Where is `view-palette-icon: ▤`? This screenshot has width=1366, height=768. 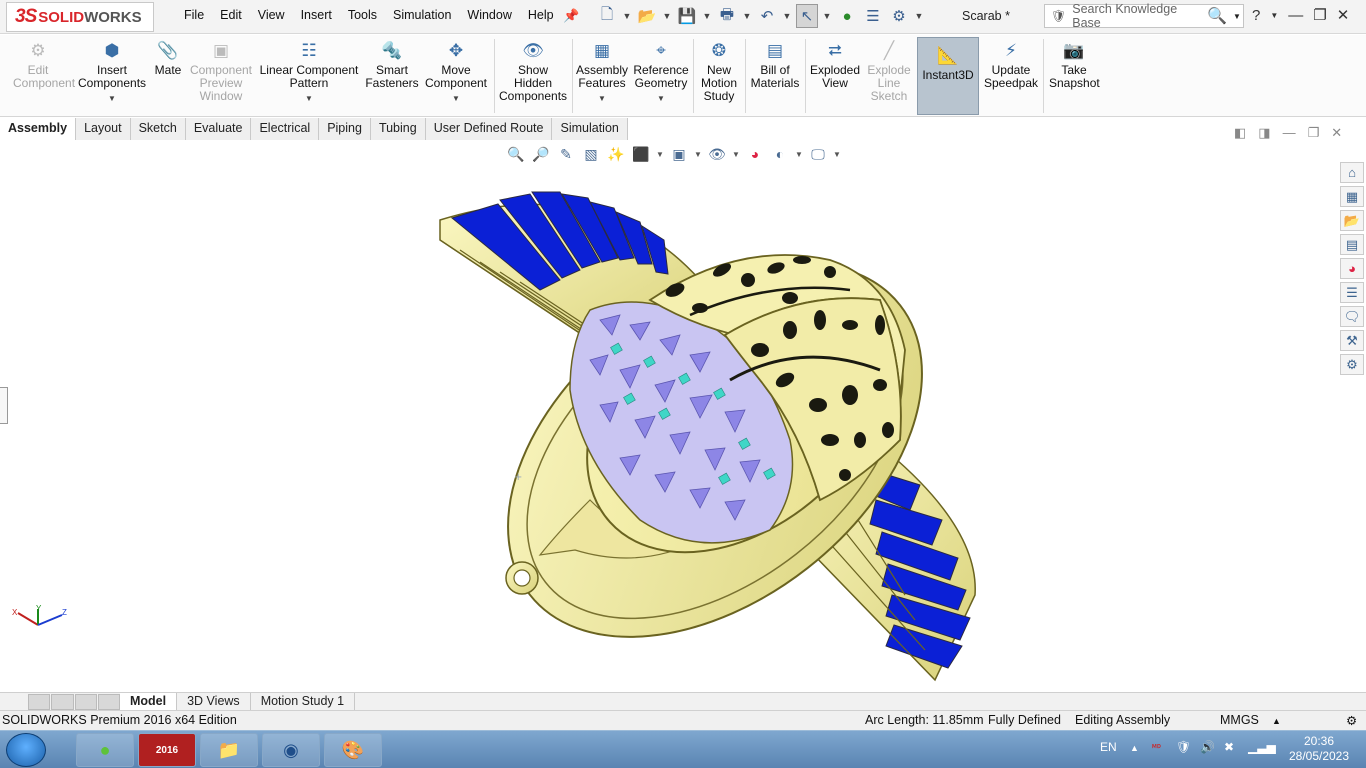
view-palette-icon: ▤ is located at coordinates (1352, 244).